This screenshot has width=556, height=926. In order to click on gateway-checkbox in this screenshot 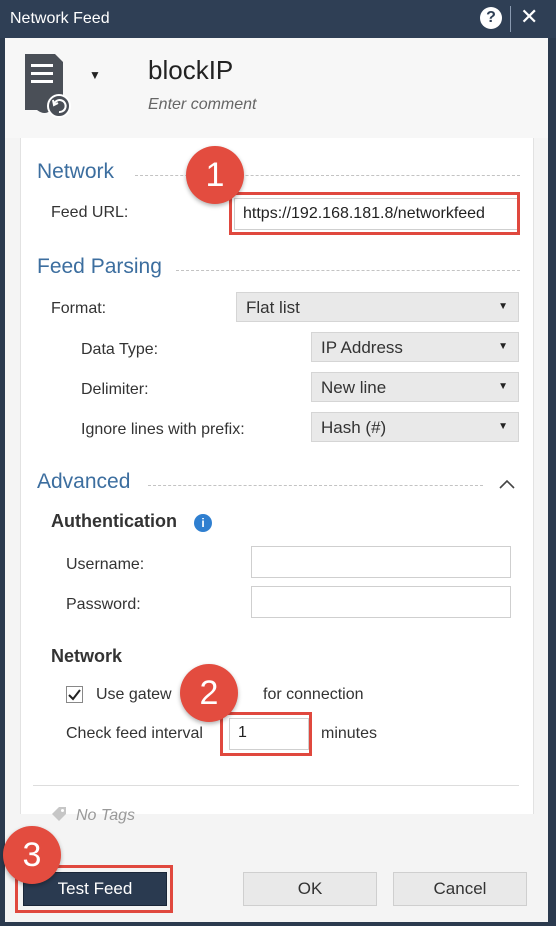, I will do `click(74, 694)`.